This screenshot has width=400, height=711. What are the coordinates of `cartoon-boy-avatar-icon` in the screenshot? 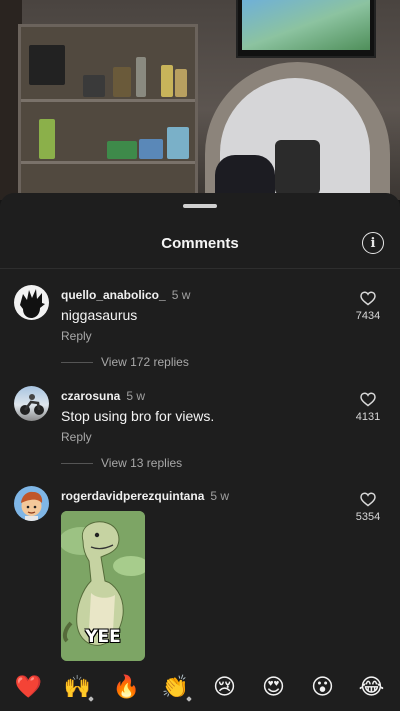 It's located at (32, 506).